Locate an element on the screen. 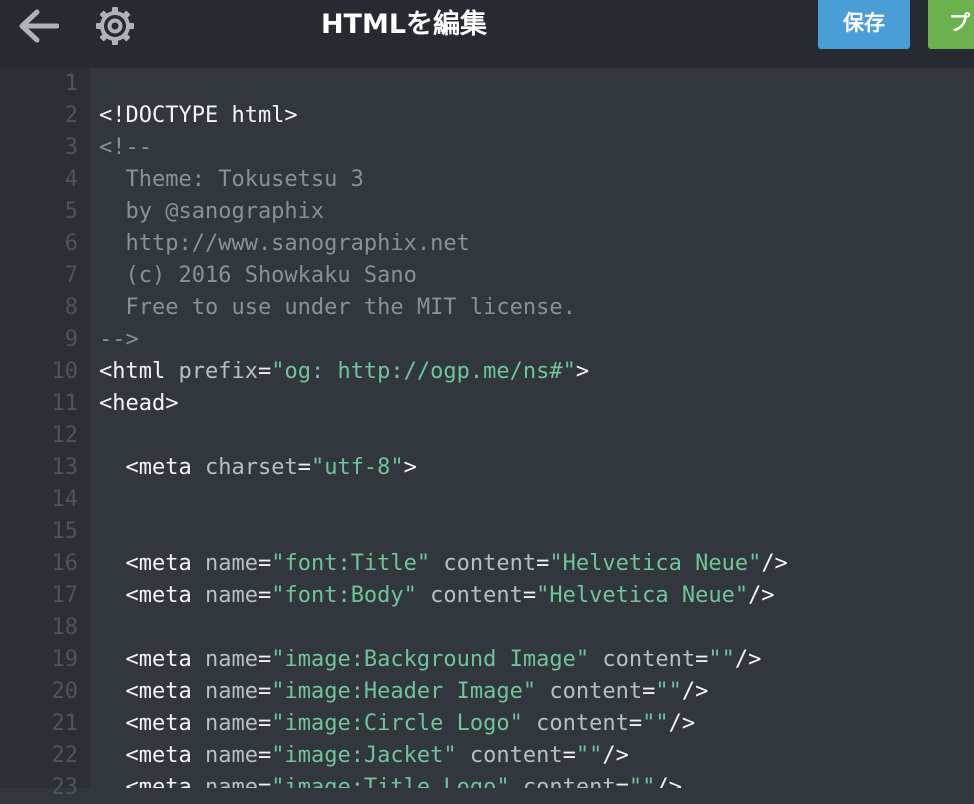 The width and height of the screenshot is (974, 804). preview-button: プレビュー is located at coordinates (951, 24).